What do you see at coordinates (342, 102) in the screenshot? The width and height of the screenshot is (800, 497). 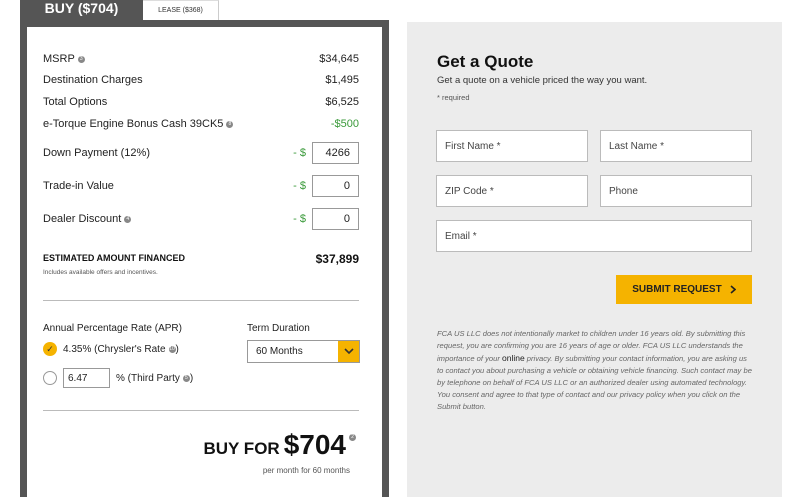 I see `options-value: $6,525` at bounding box center [342, 102].